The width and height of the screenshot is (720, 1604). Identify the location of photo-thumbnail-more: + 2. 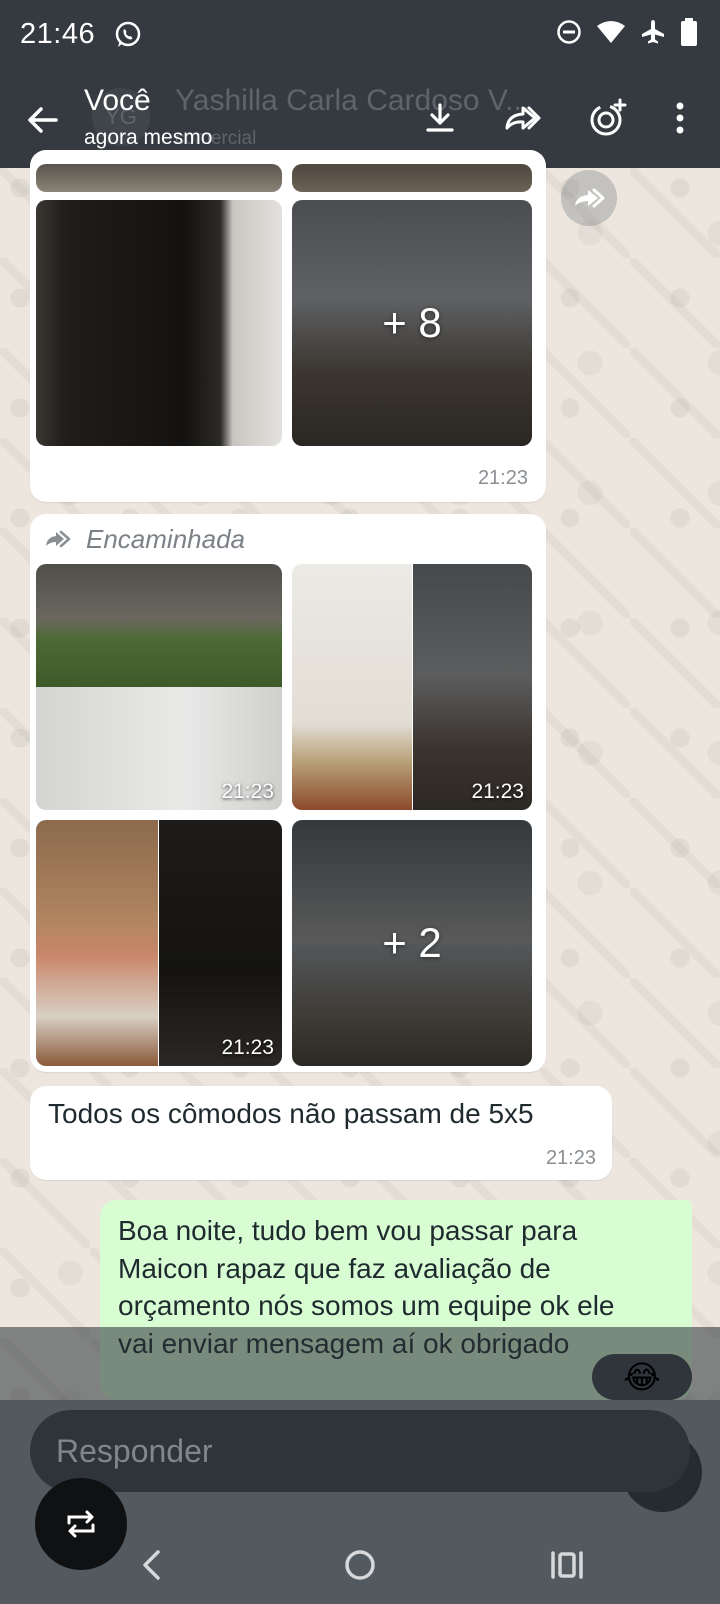
(412, 943).